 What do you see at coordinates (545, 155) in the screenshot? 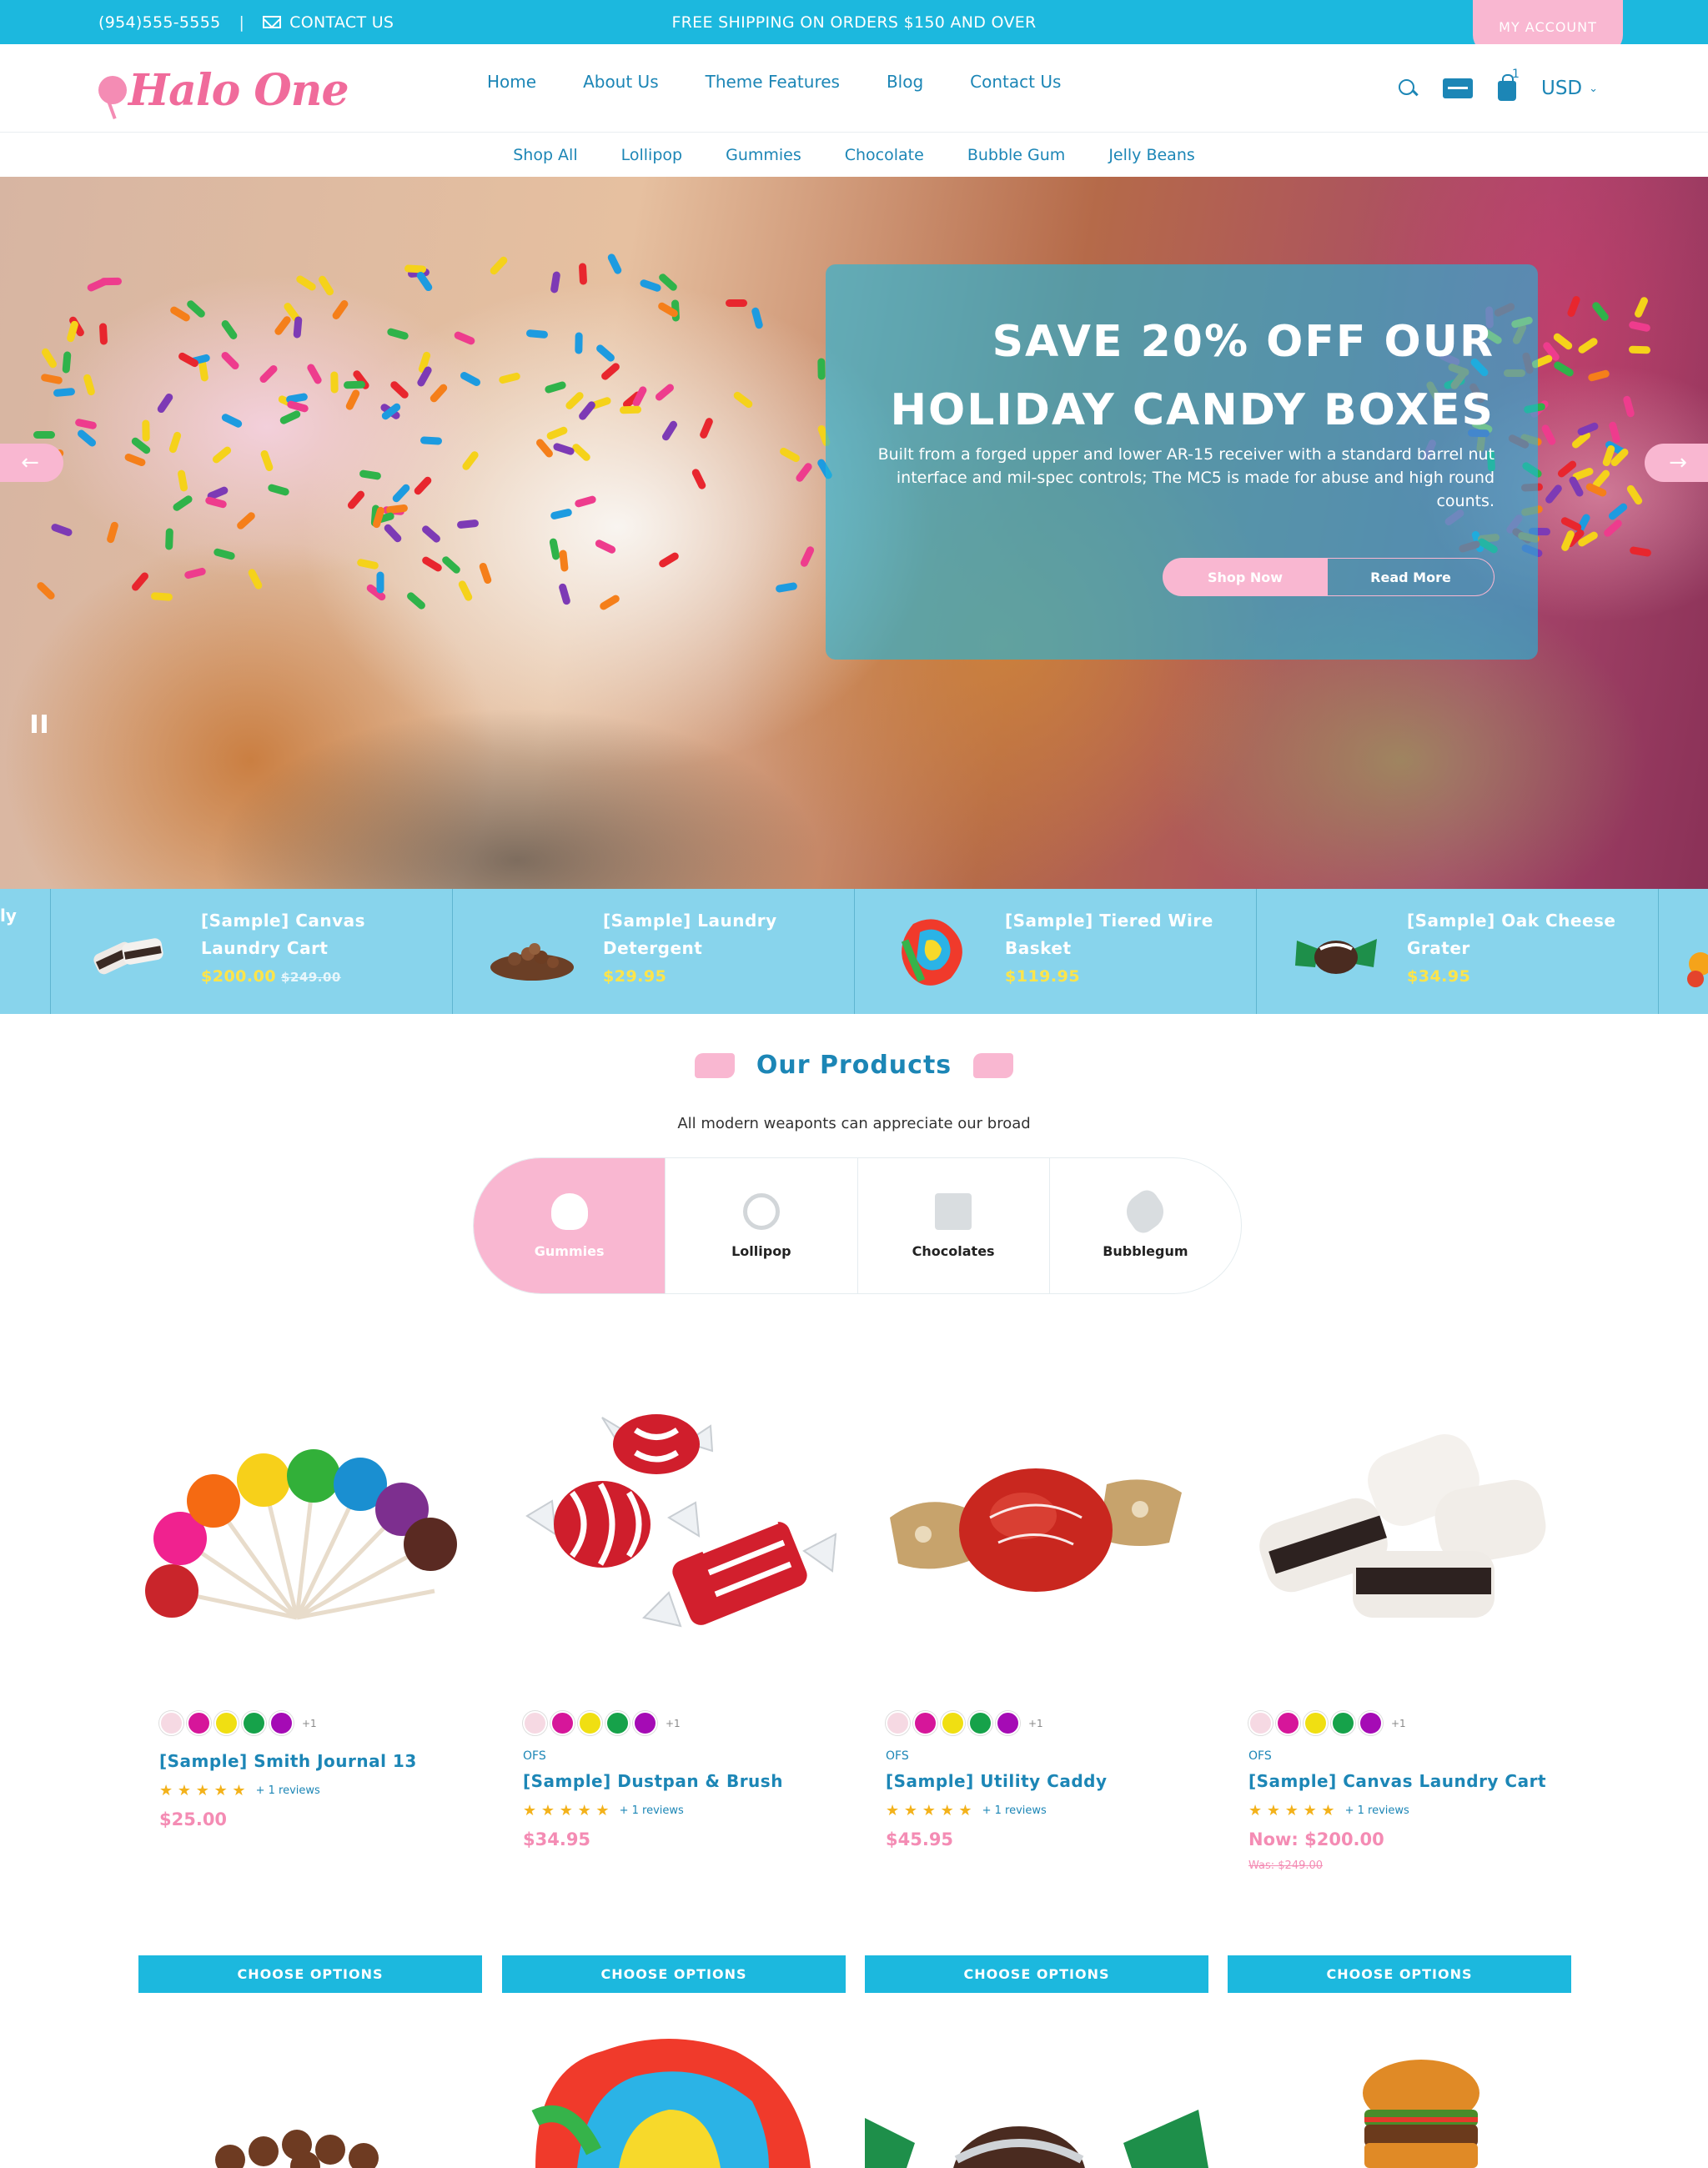
I see `category-shop-all: Shop All` at bounding box center [545, 155].